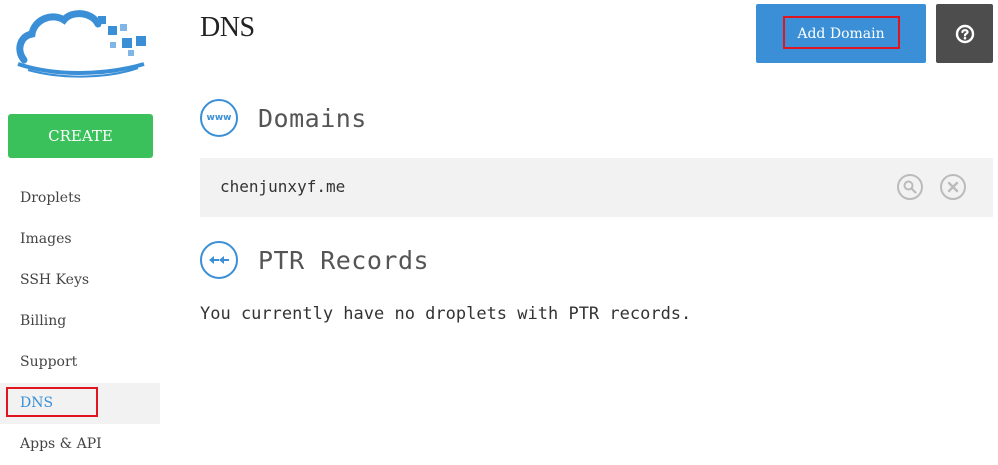 This screenshot has width=998, height=465. I want to click on www-icon: www, so click(219, 118).